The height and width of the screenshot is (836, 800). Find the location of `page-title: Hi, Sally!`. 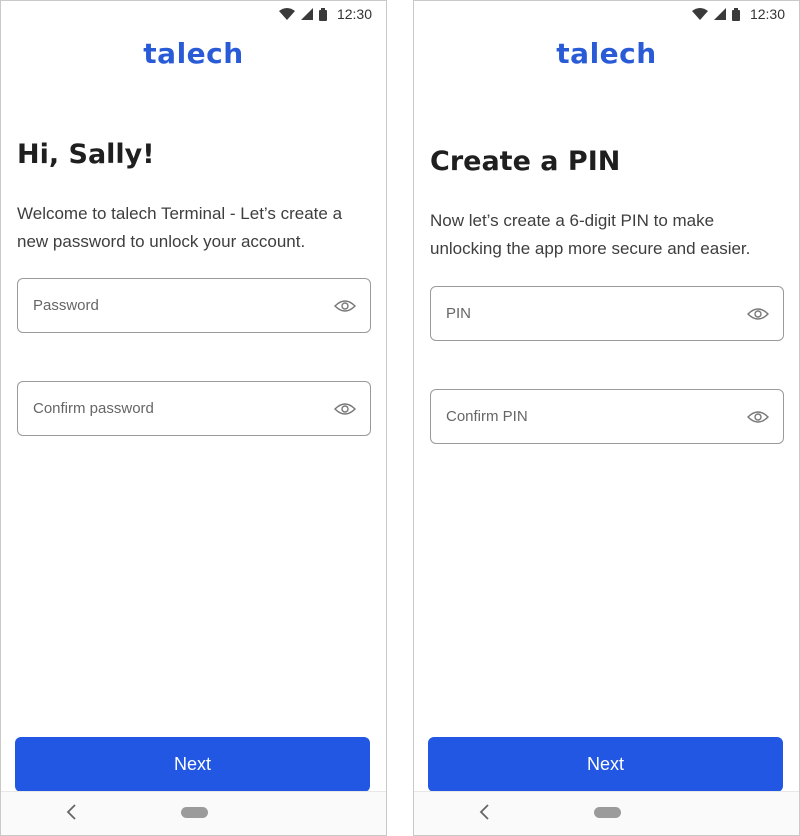

page-title: Hi, Sally! is located at coordinates (86, 154).